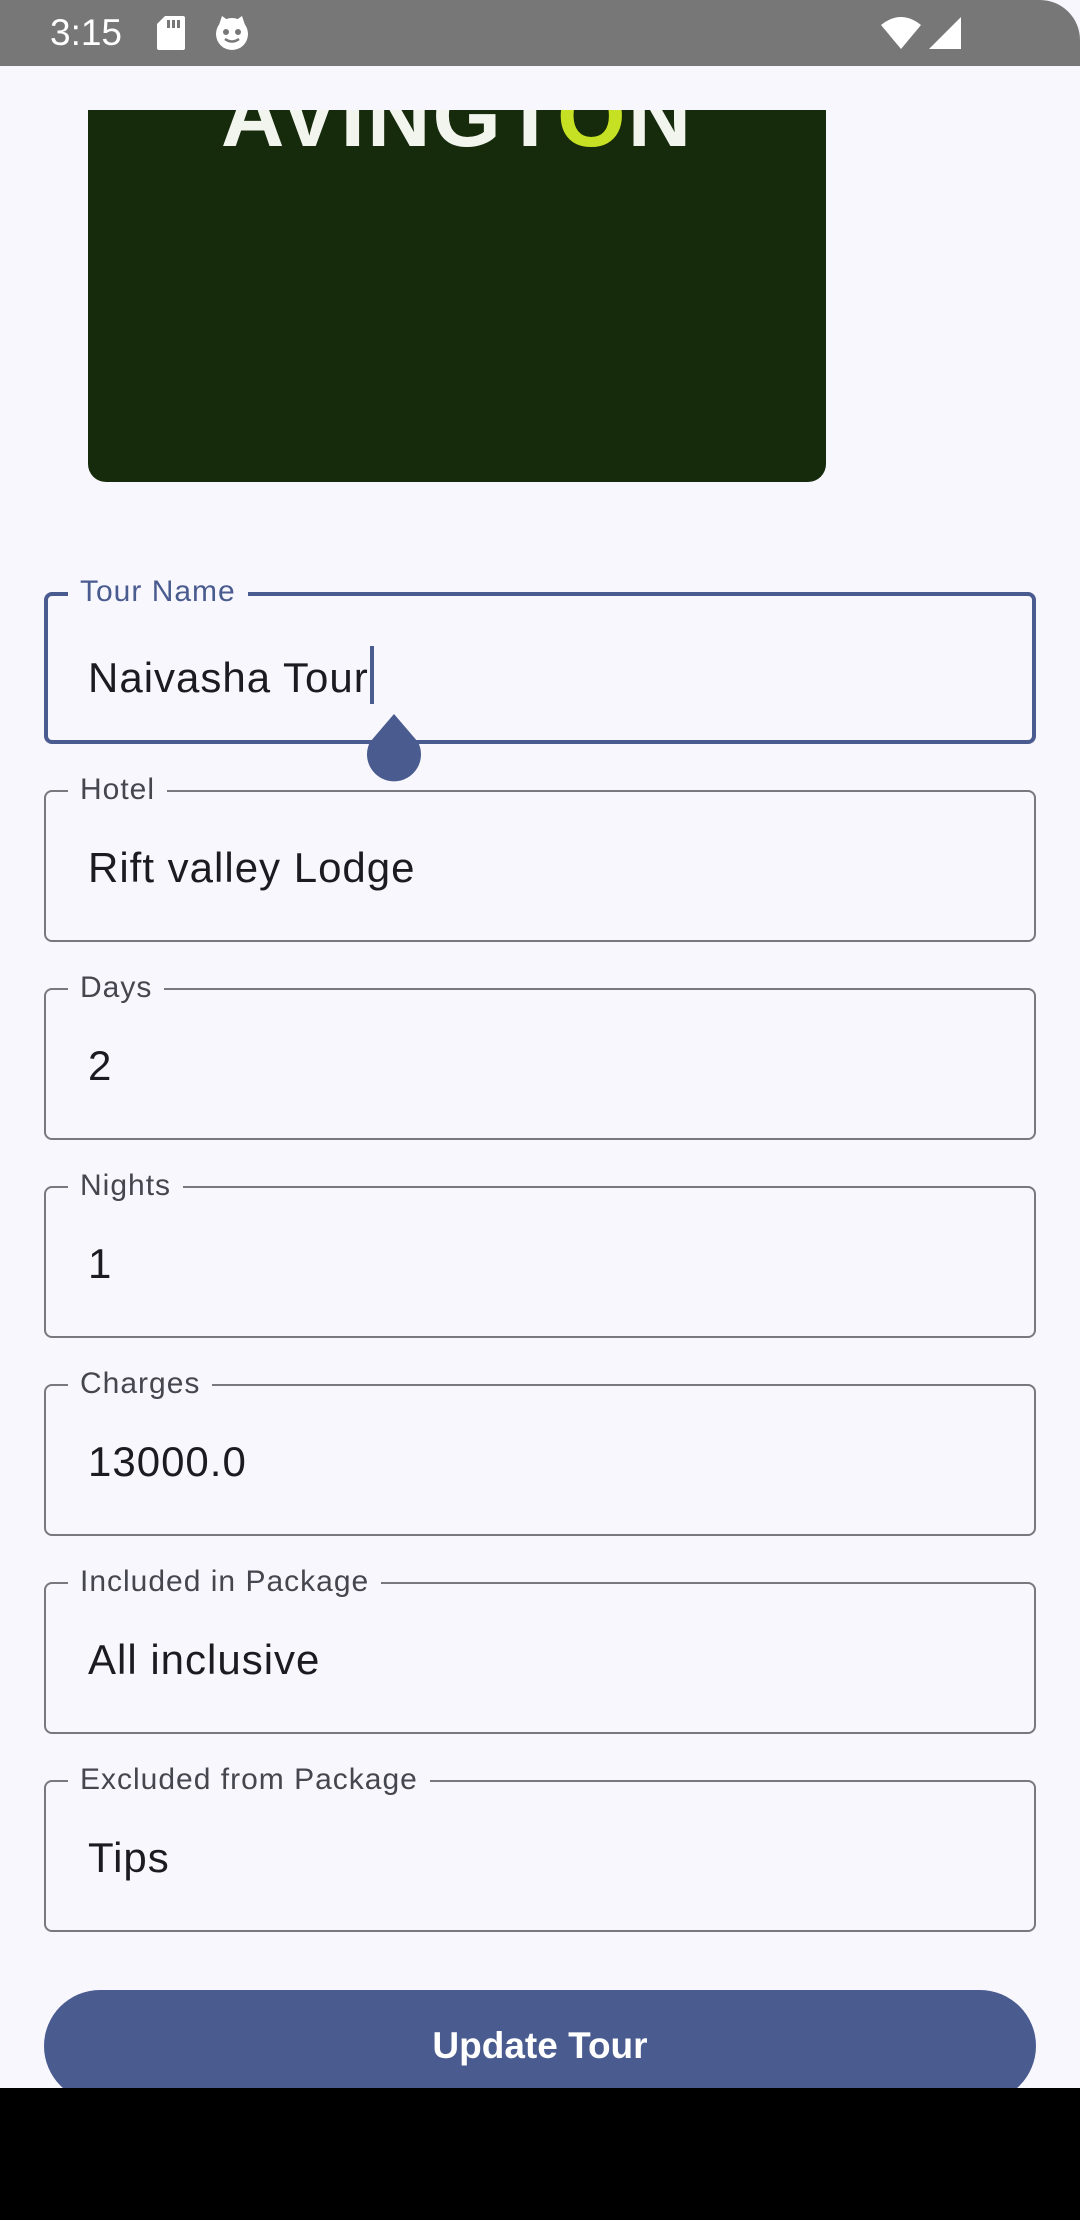  I want to click on charges-label: Charges, so click(140, 1384).